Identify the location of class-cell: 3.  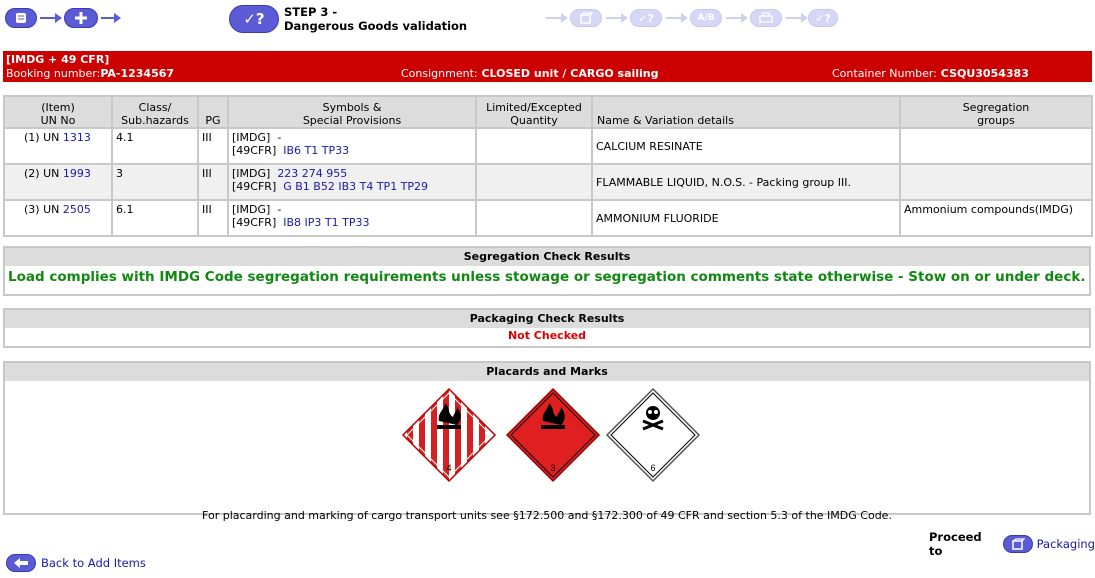
(155, 182).